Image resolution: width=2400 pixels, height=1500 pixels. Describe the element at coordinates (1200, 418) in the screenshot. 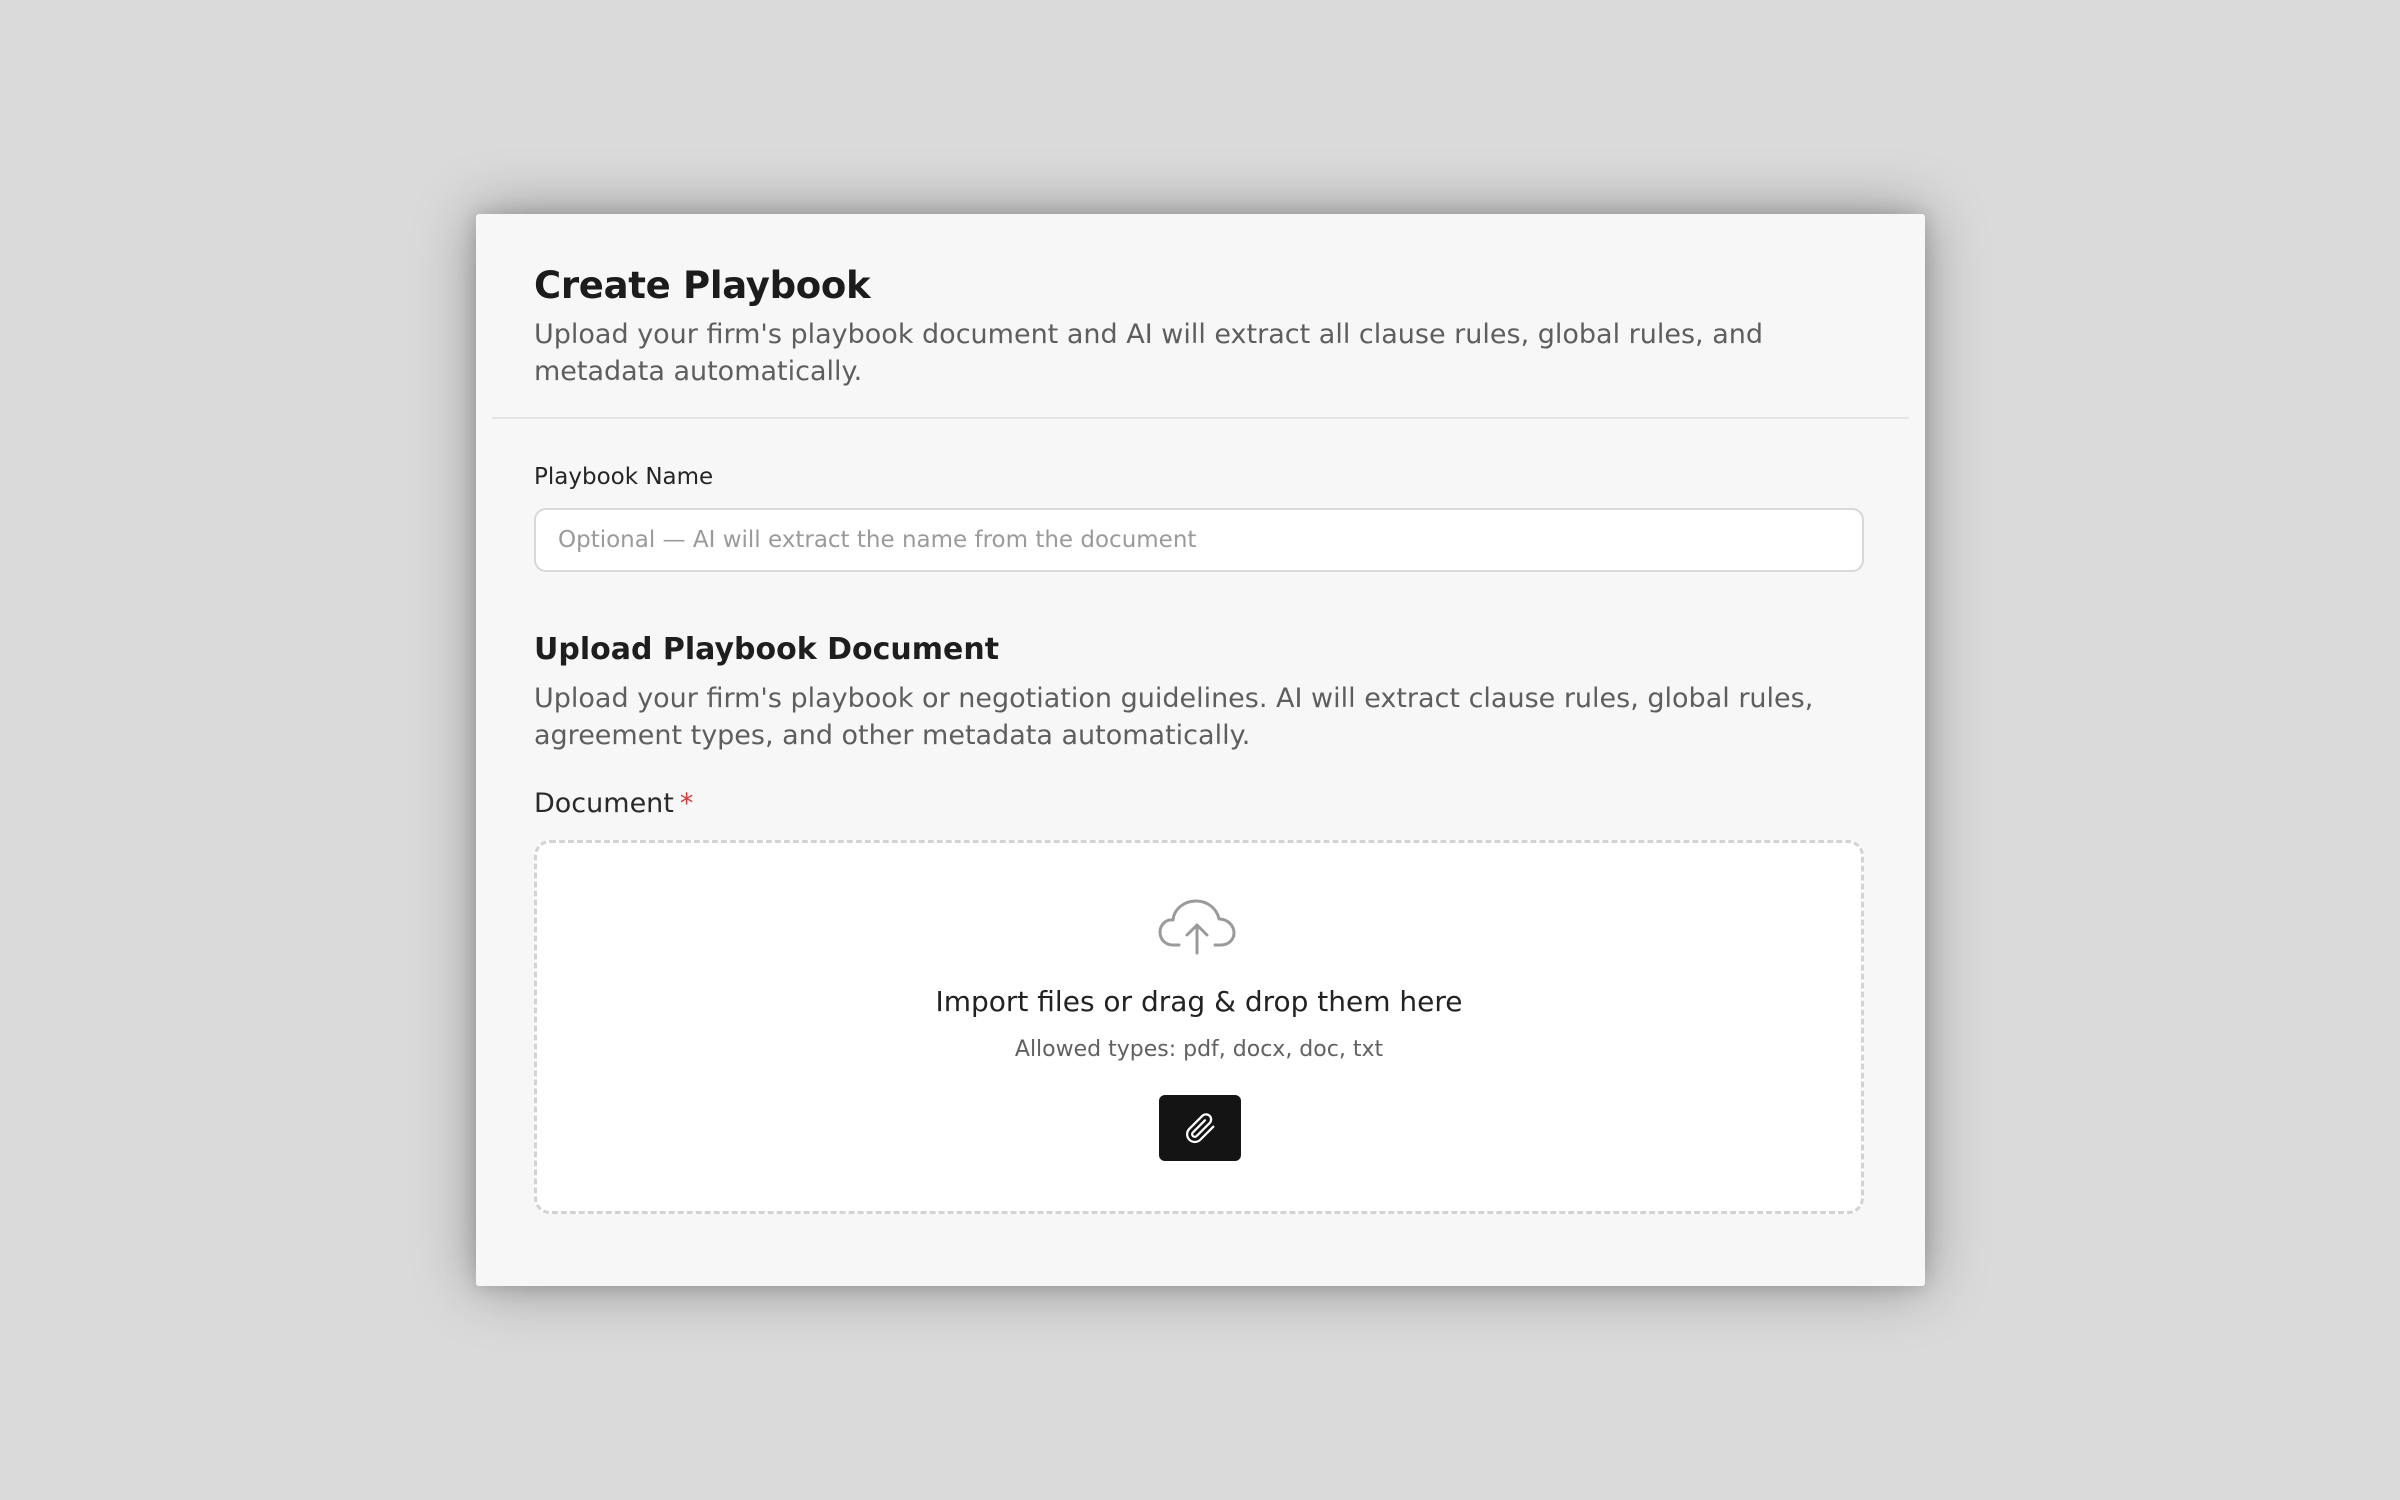

I see `header-divider` at that location.